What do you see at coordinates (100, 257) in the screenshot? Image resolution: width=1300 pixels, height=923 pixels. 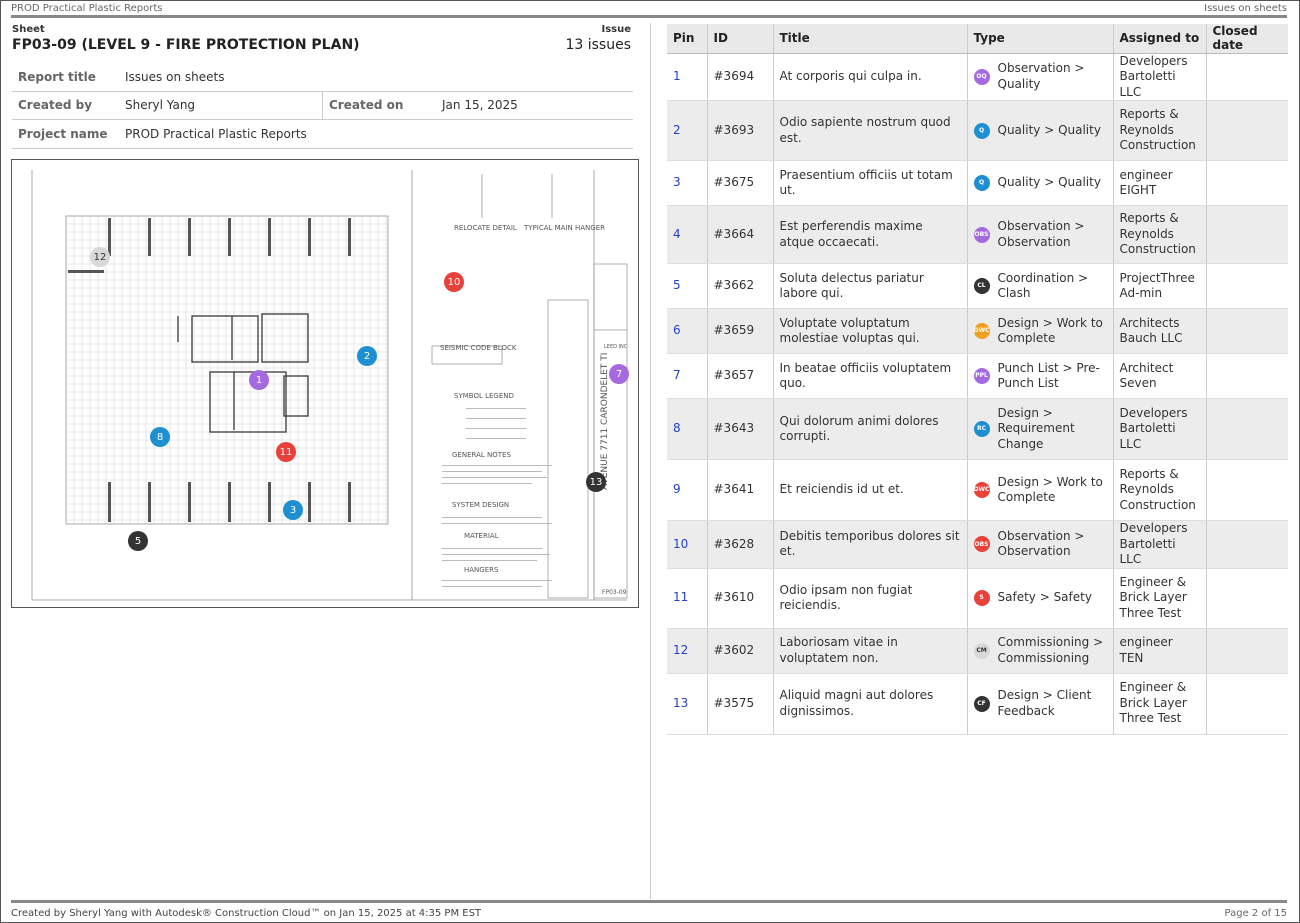 I see `issue-pin-12: 12` at bounding box center [100, 257].